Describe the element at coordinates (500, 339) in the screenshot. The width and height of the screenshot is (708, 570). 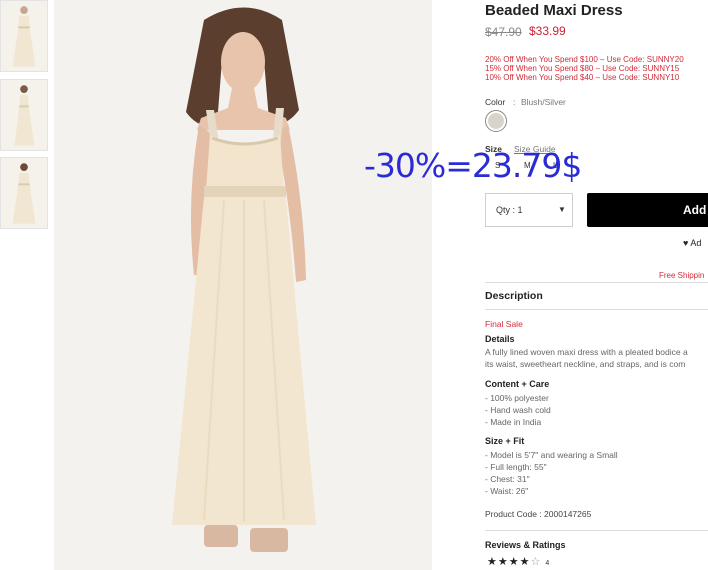
I see `details-heading: Details` at that location.